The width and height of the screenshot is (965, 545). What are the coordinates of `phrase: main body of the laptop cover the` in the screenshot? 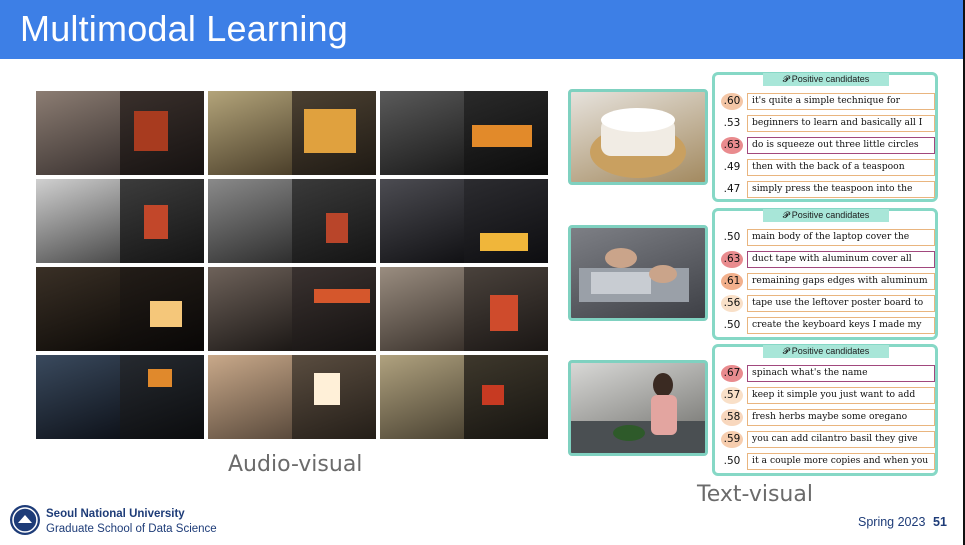 It's located at (841, 237).